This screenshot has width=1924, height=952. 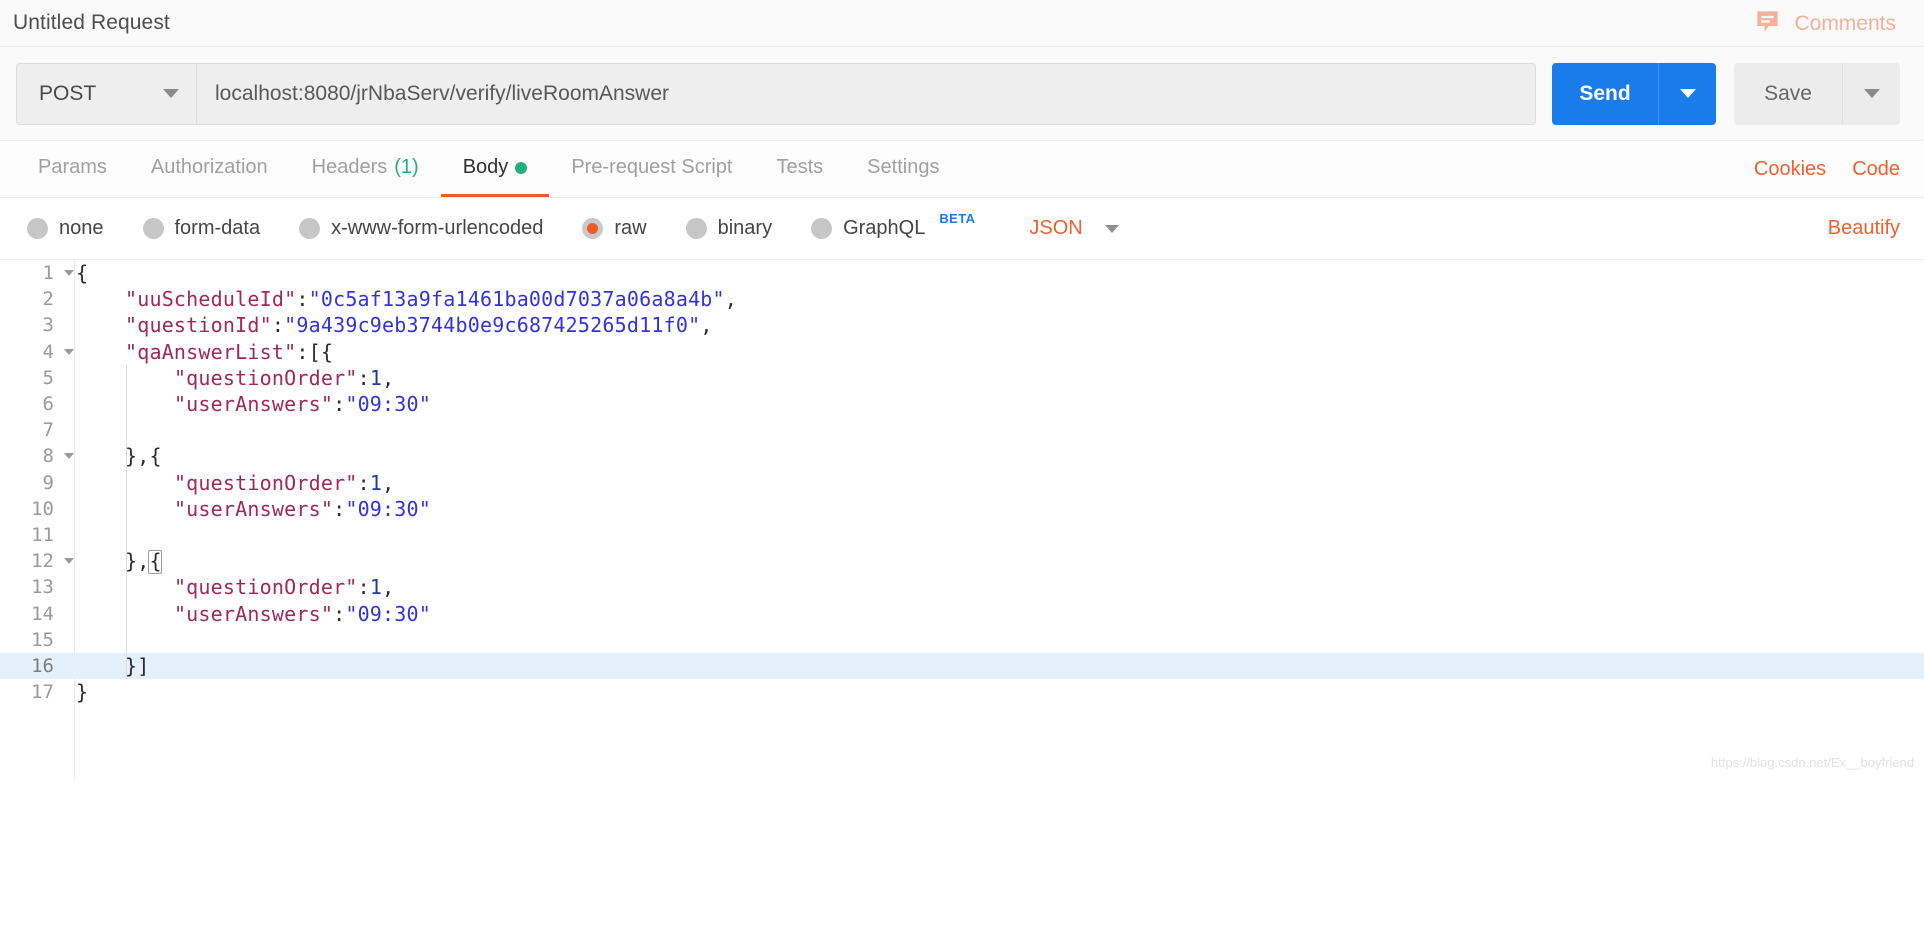 What do you see at coordinates (42, 561) in the screenshot?
I see `line-number: 12` at bounding box center [42, 561].